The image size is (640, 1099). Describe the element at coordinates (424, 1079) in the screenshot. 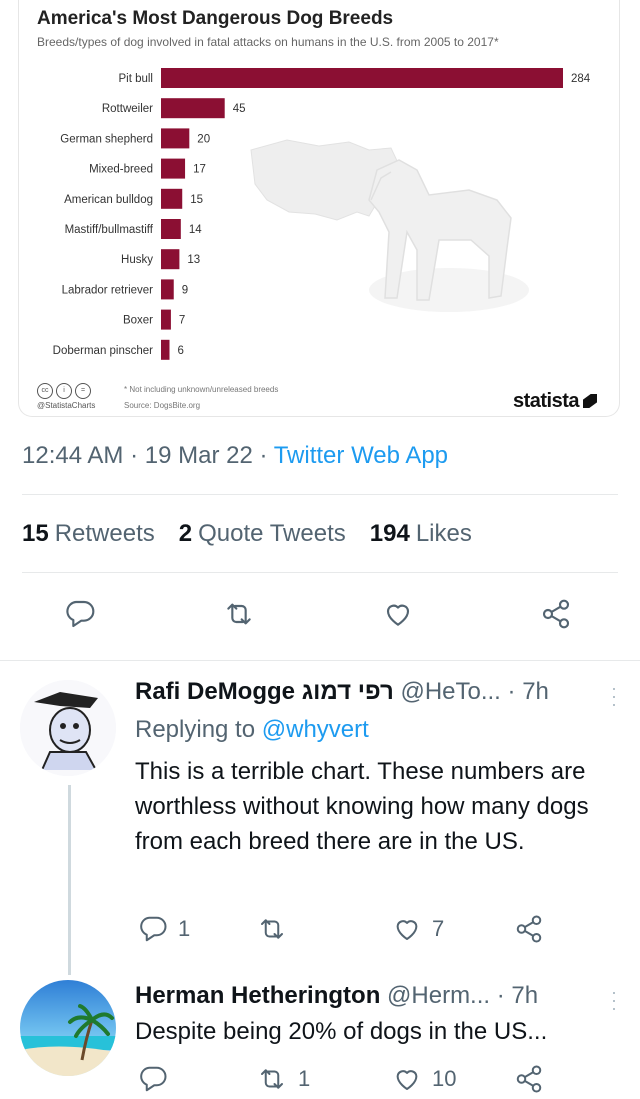

I see `like-button: 10` at that location.